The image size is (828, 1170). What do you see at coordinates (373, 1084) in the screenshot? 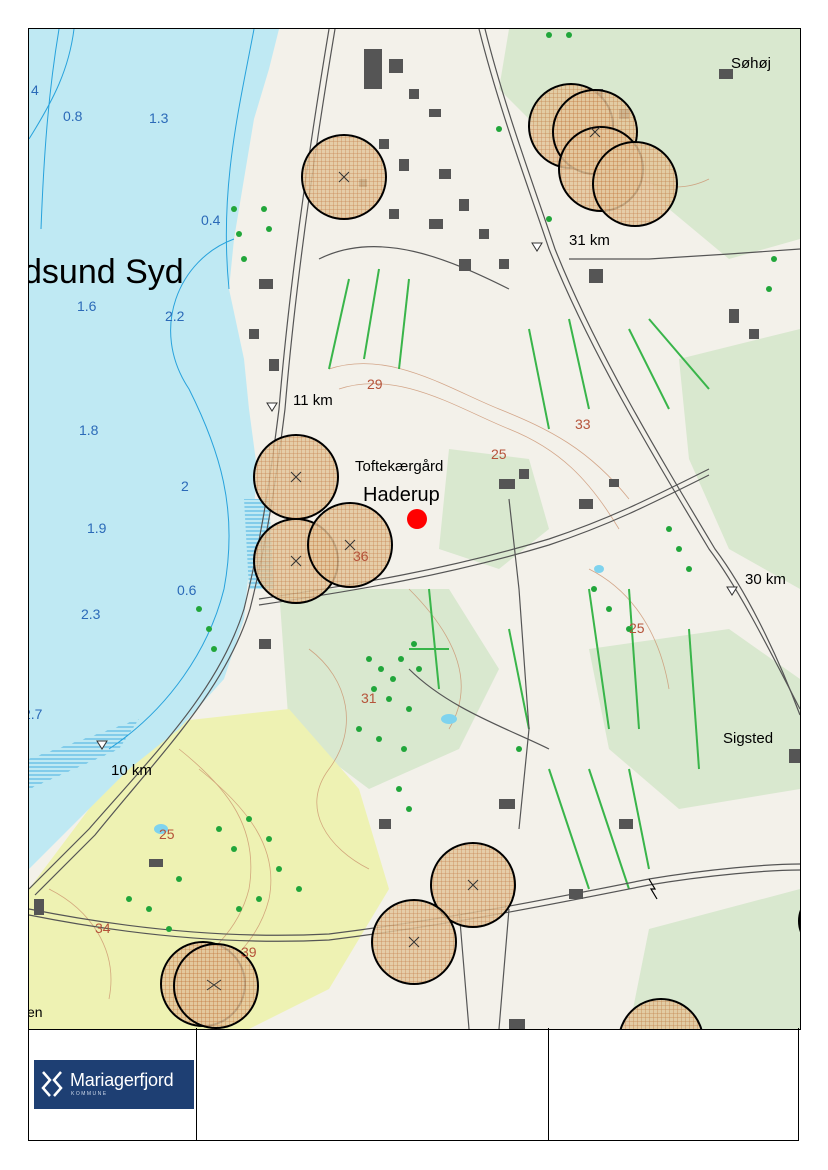
I see `title-cell` at bounding box center [373, 1084].